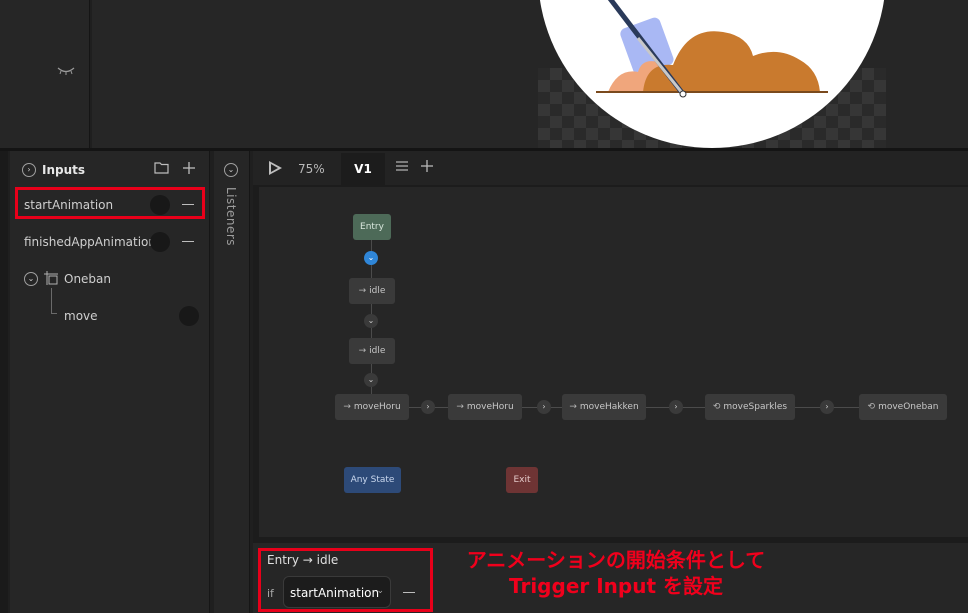 The width and height of the screenshot is (968, 613). What do you see at coordinates (908, 407) in the screenshot?
I see `state-label: moveOneban` at bounding box center [908, 407].